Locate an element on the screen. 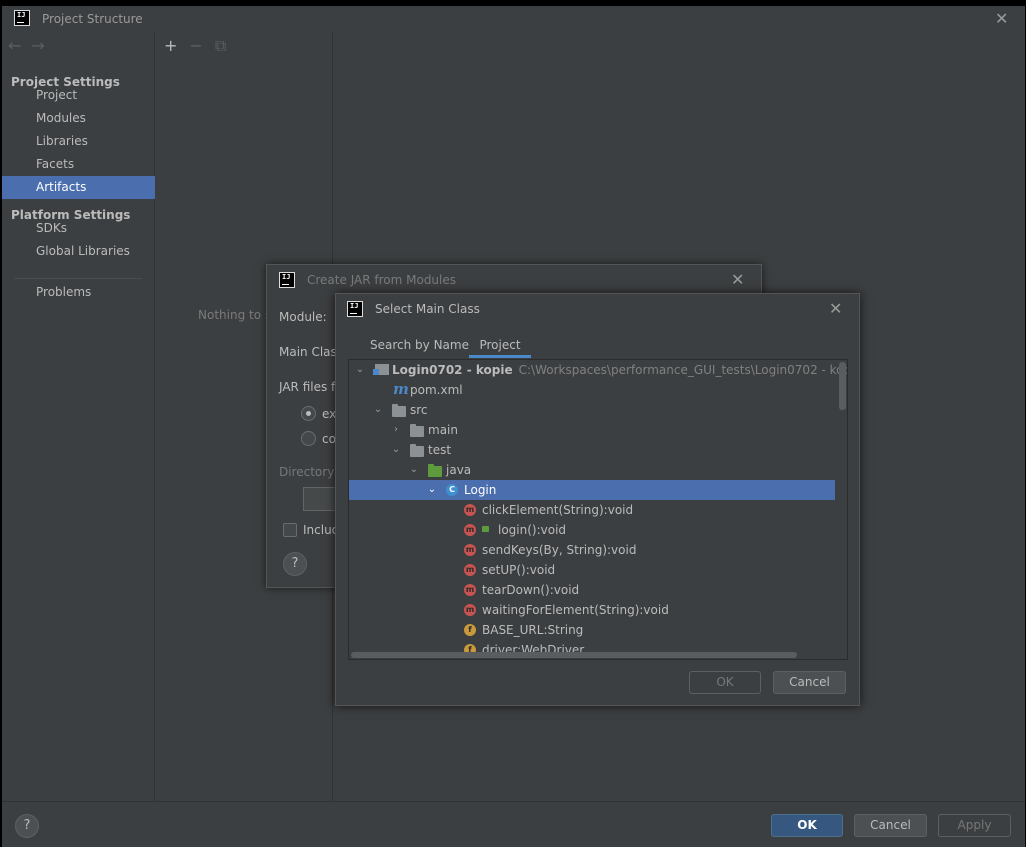 Image resolution: width=1026 pixels, height=847 pixels. tree-row-method: m setUP():void is located at coordinates (592, 570).